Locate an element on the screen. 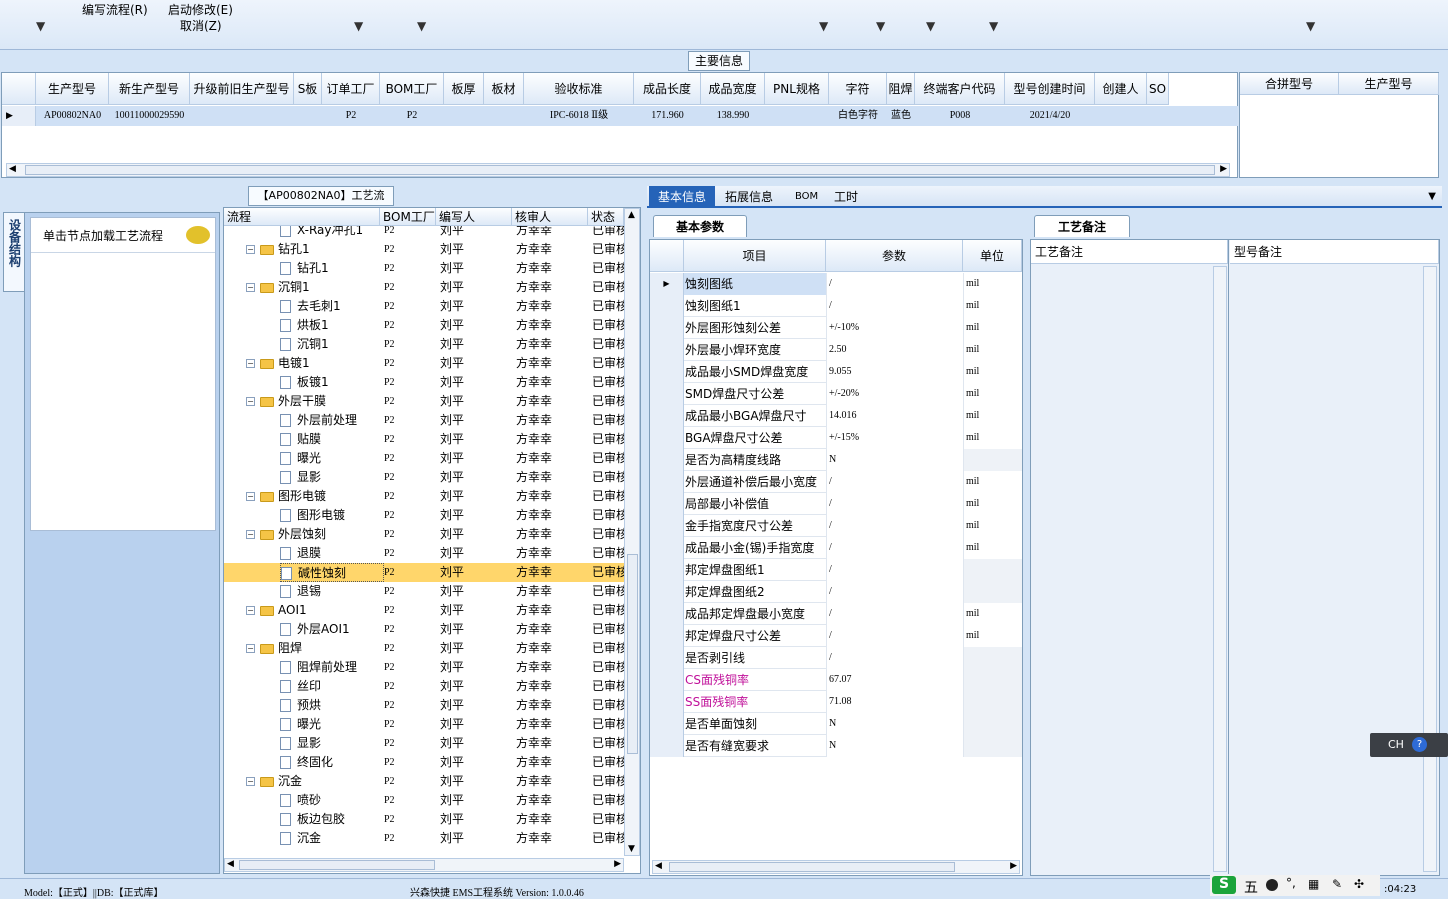 The height and width of the screenshot is (899, 1448). flow-node: 预烘 is located at coordinates (332, 705).